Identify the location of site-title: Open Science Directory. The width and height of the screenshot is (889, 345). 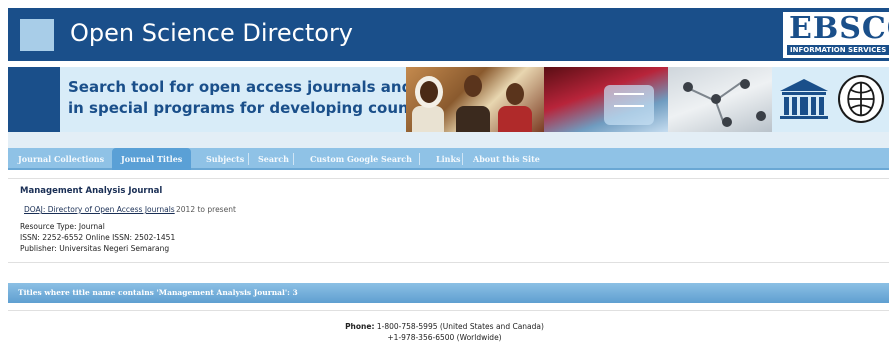
(211, 33).